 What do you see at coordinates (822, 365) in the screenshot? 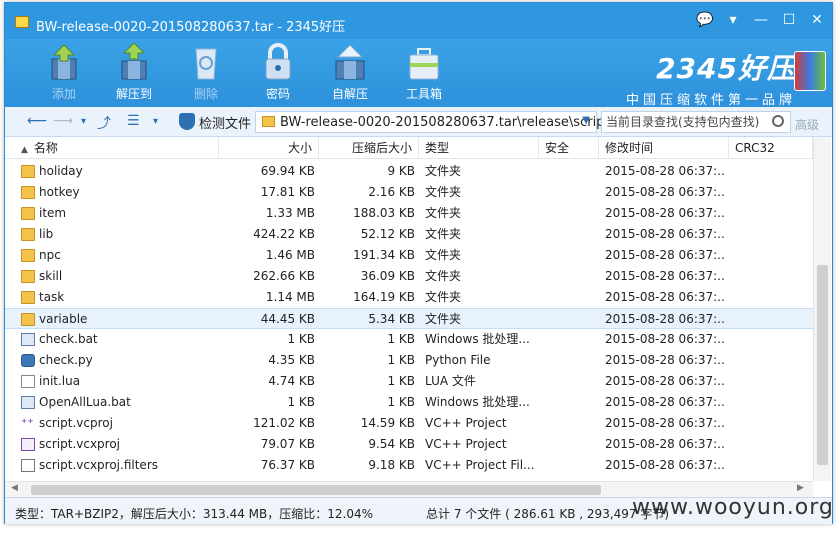
I see `vertical-scroll-thumb` at bounding box center [822, 365].